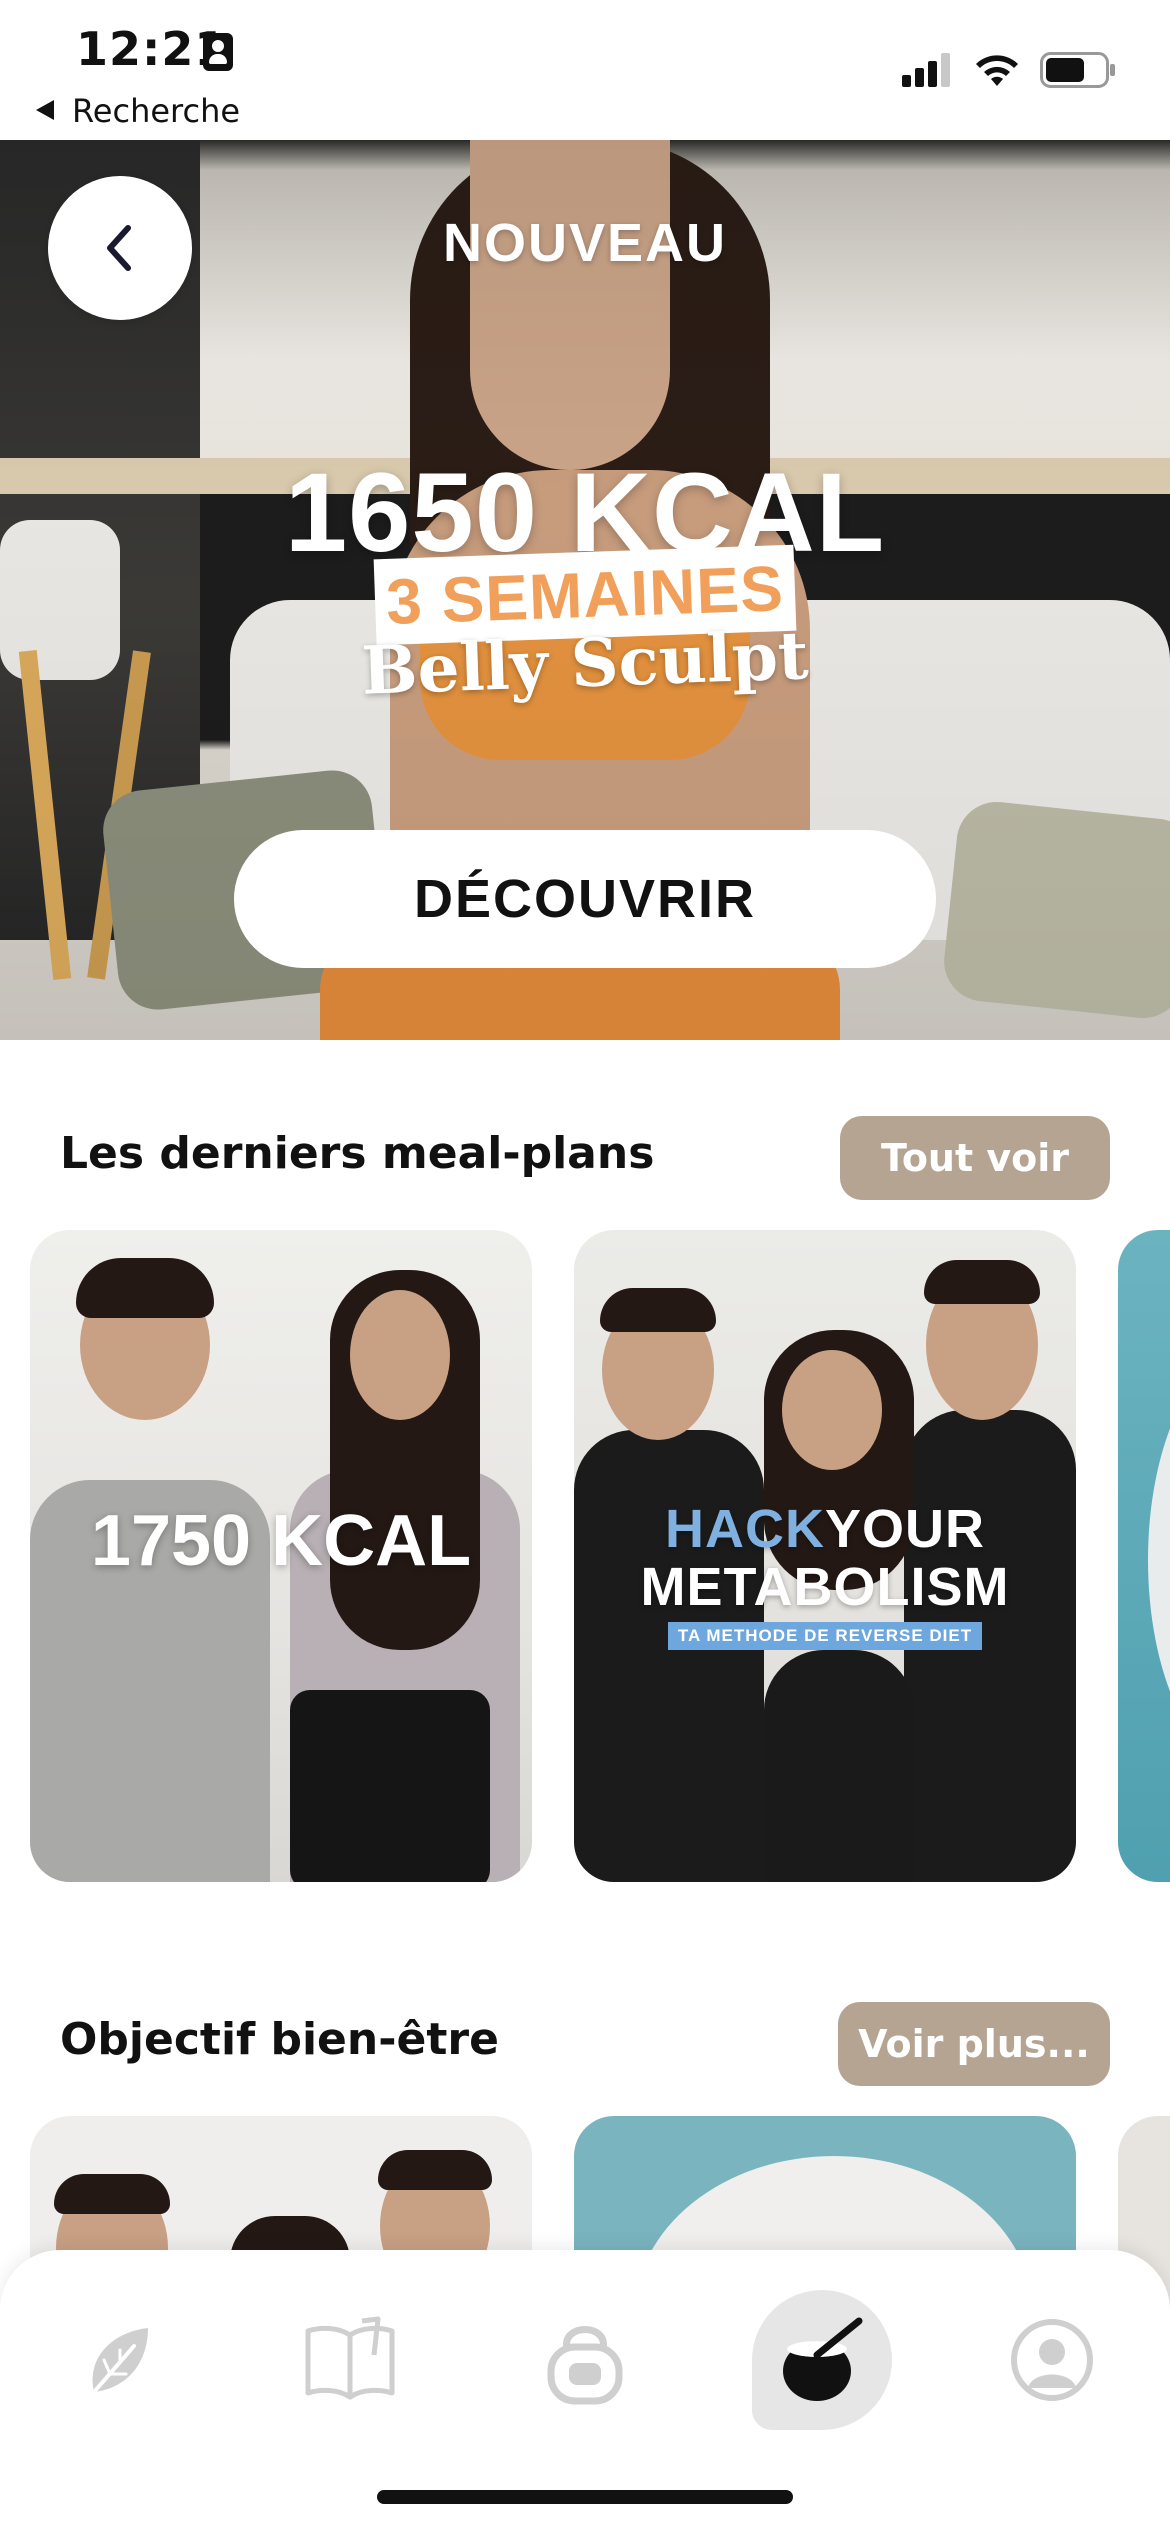 The height and width of the screenshot is (2532, 1170). I want to click on your-word: YOUR, so click(904, 1529).